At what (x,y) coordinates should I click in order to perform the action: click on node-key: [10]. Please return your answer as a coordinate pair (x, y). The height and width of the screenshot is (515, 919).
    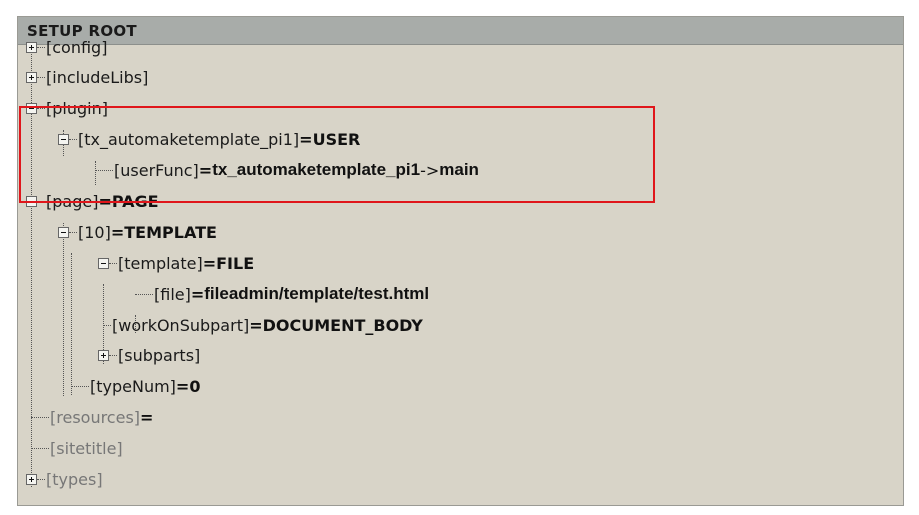
    Looking at the image, I should click on (94, 232).